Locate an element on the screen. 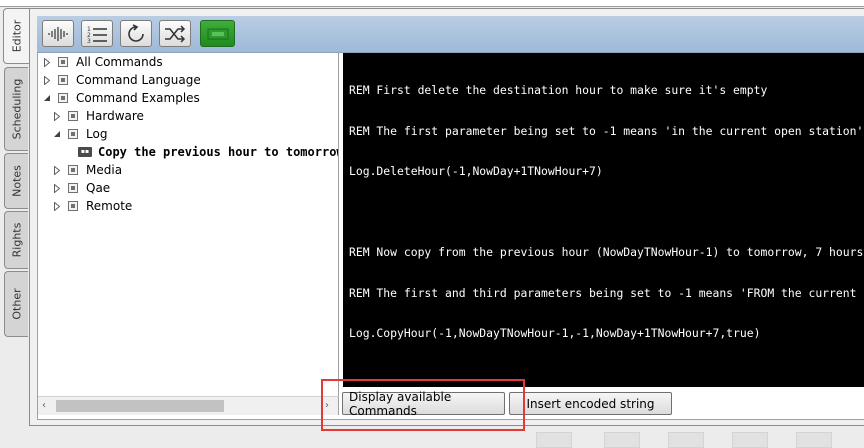  tree-item-command-examples: Command Examples is located at coordinates (121, 98).